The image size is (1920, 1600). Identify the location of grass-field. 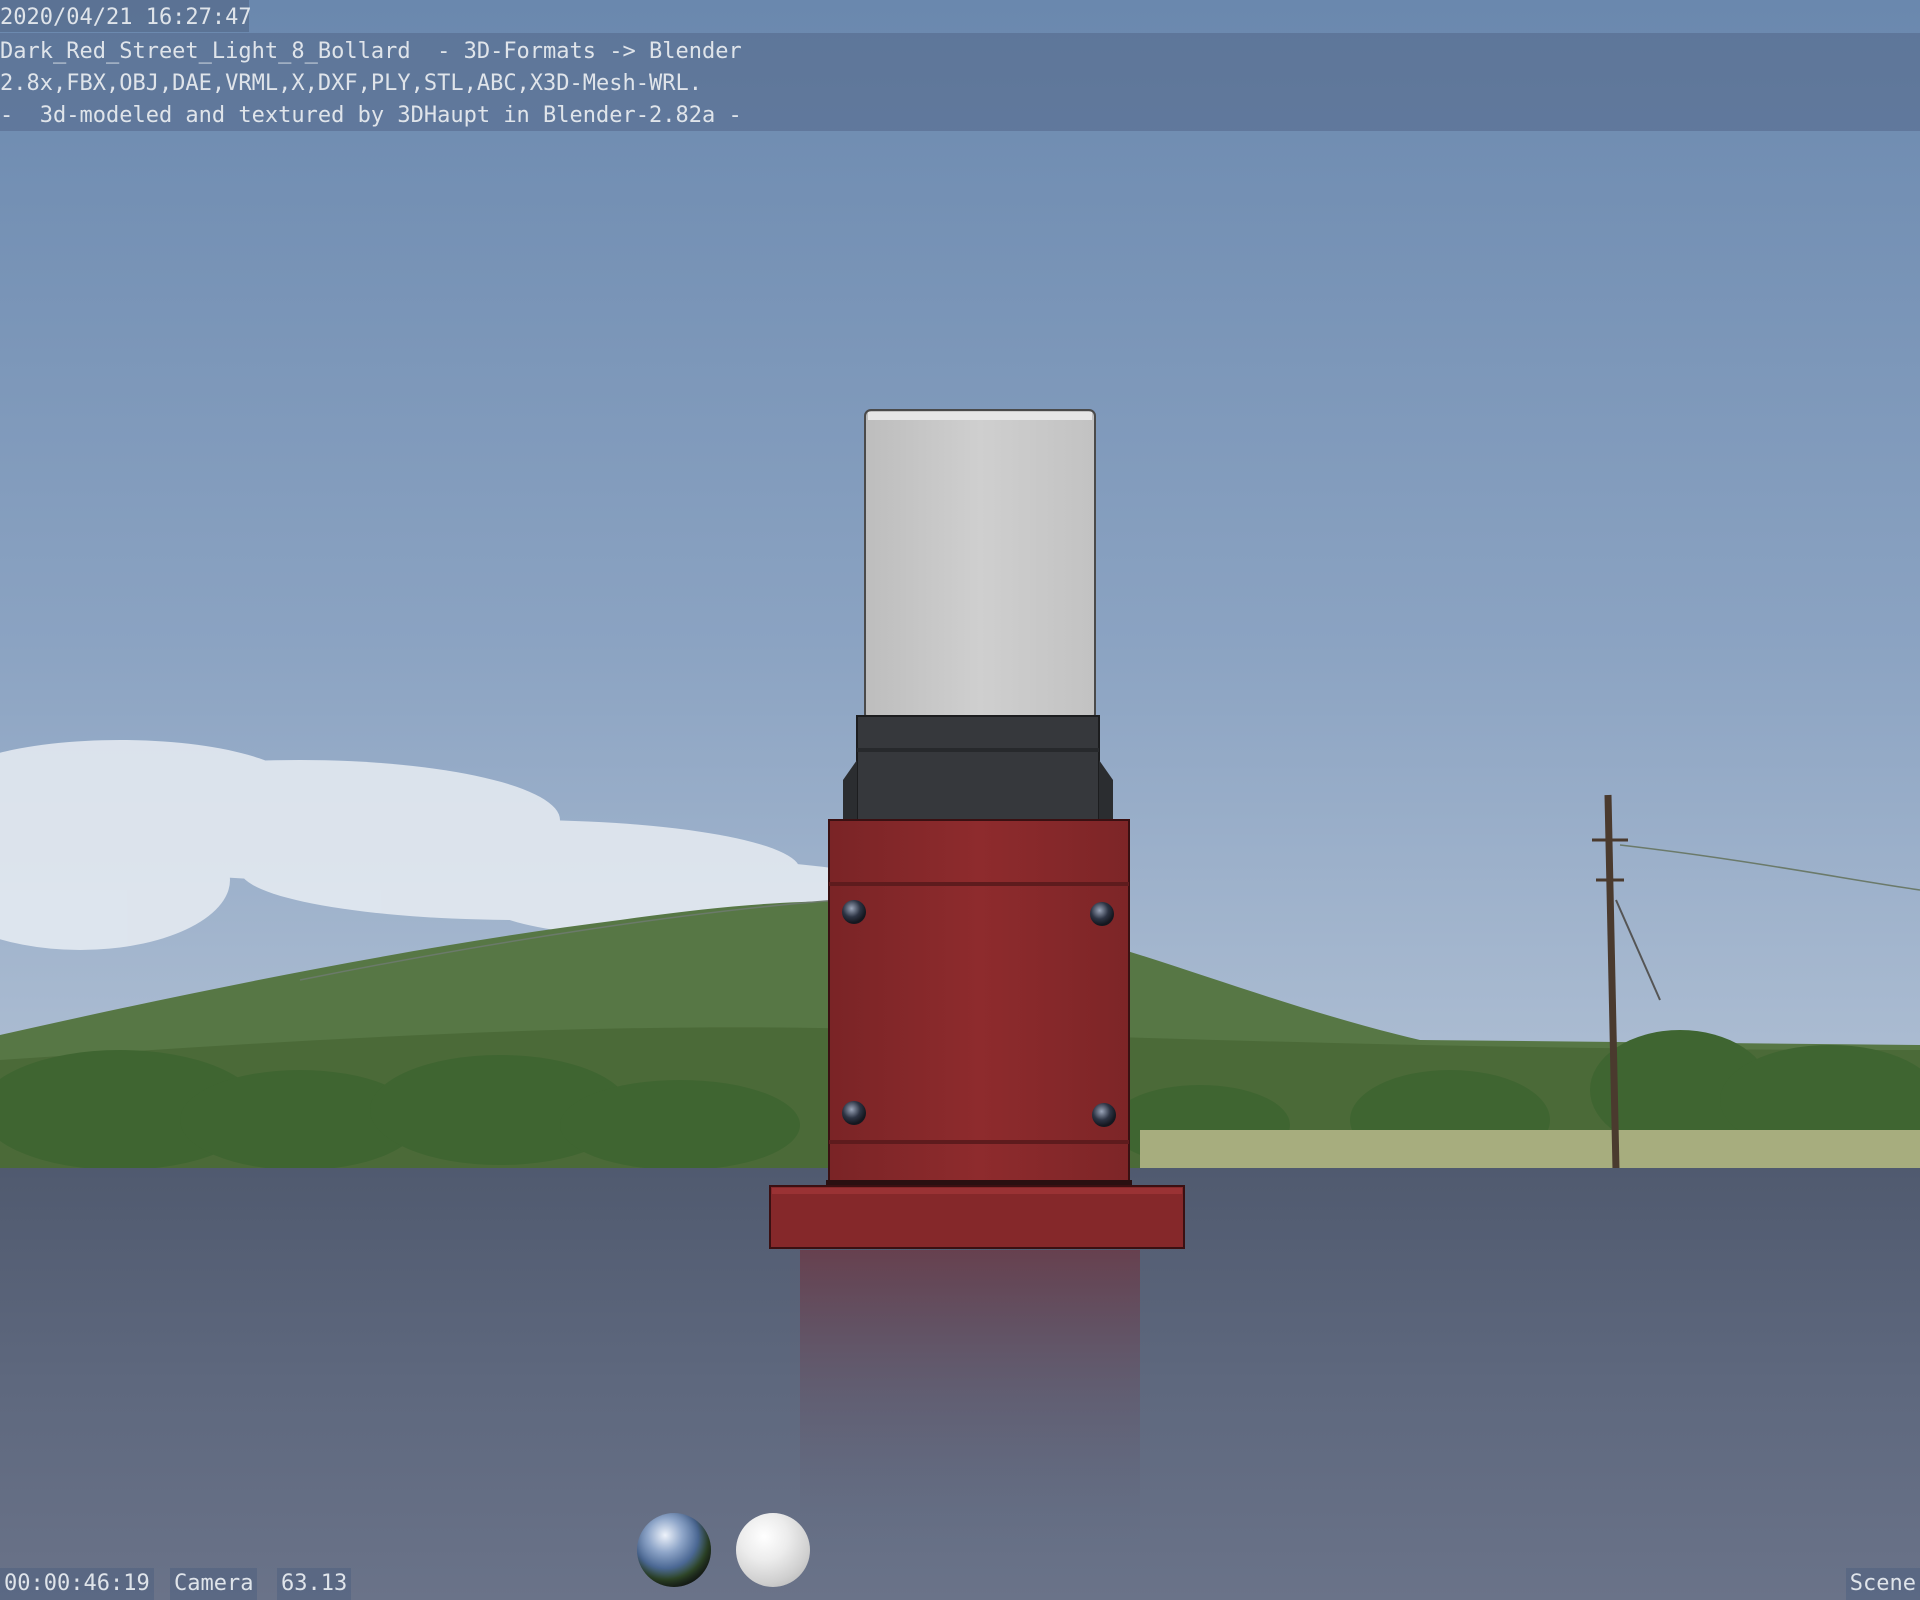
(1530, 1150).